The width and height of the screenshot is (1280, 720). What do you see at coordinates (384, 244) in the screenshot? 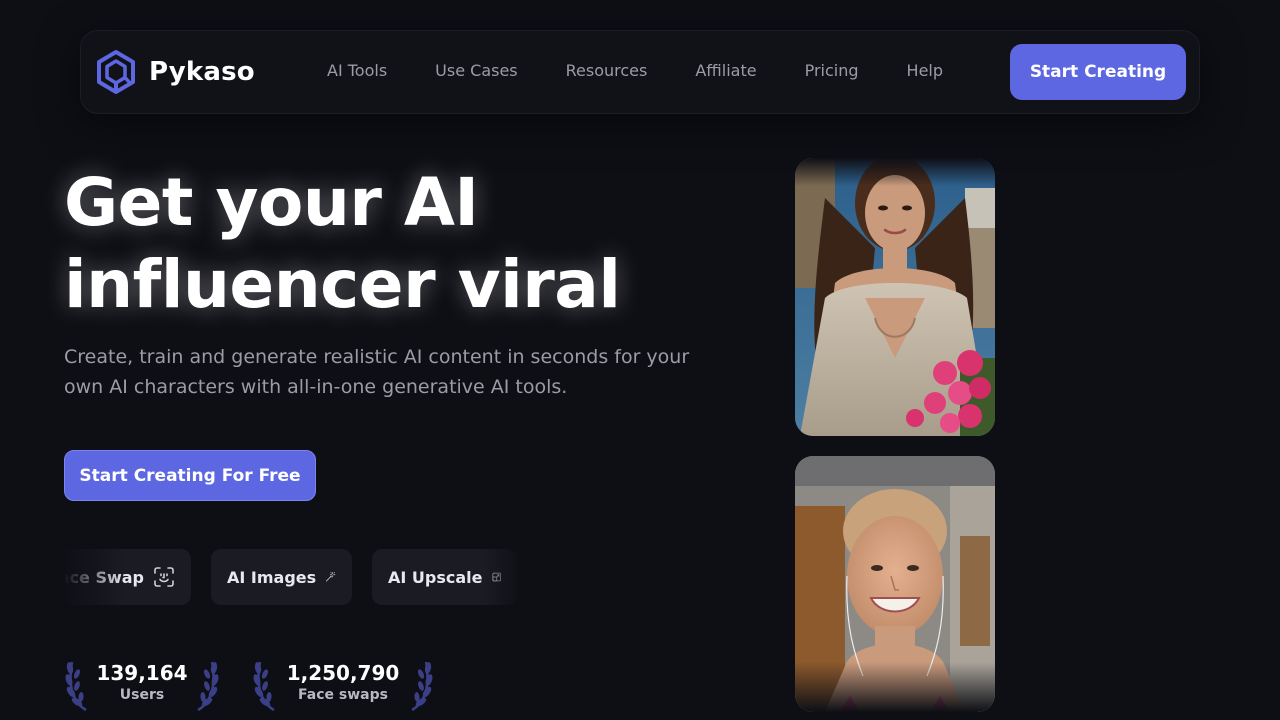
I see `hero-title: Get your AI influencer viral` at bounding box center [384, 244].